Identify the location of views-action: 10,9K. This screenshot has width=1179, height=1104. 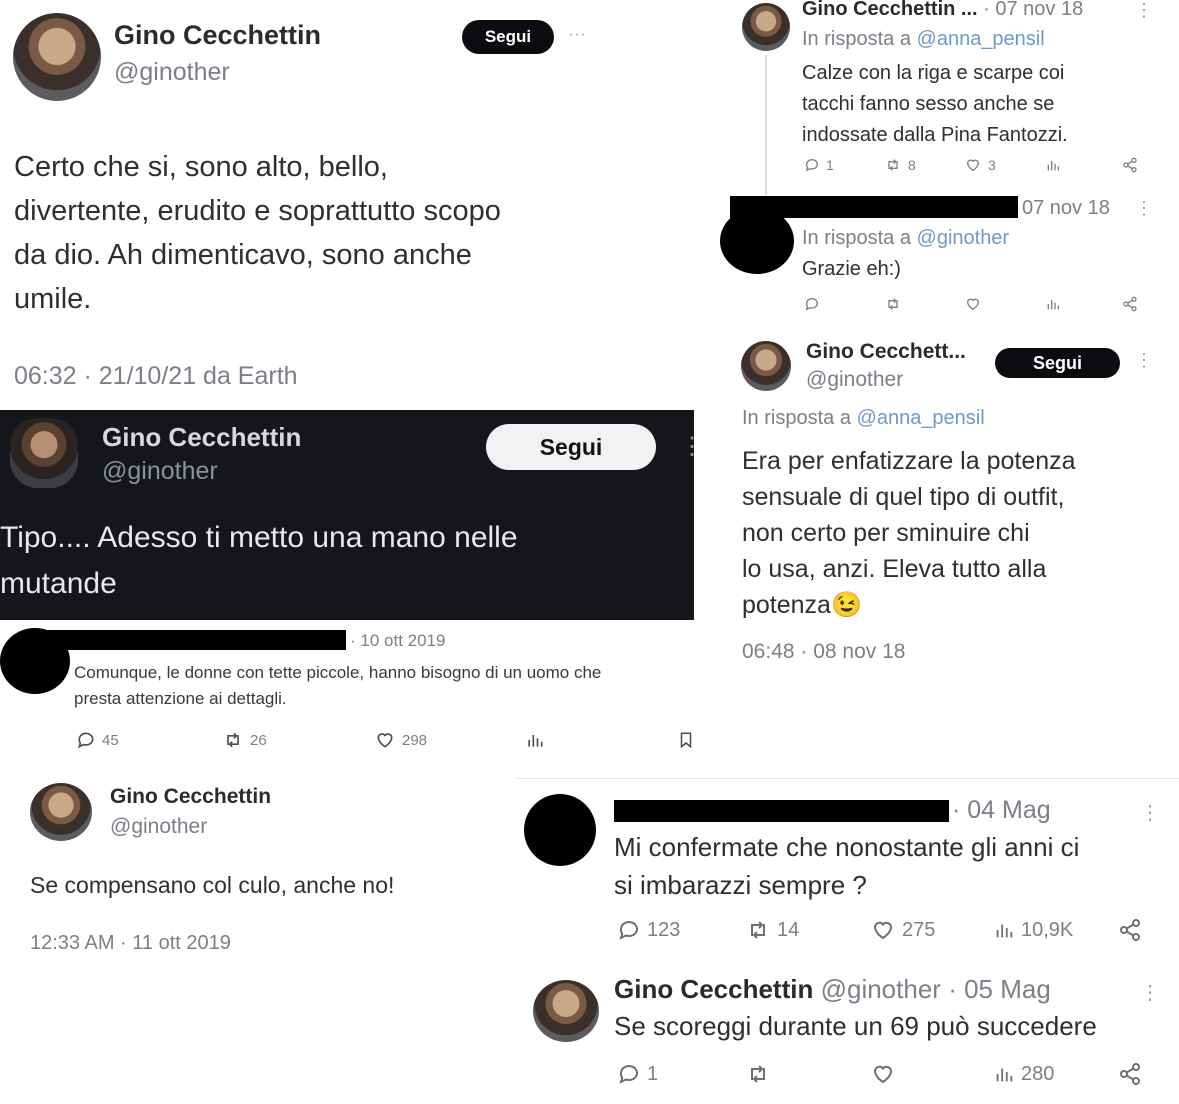
(1033, 930).